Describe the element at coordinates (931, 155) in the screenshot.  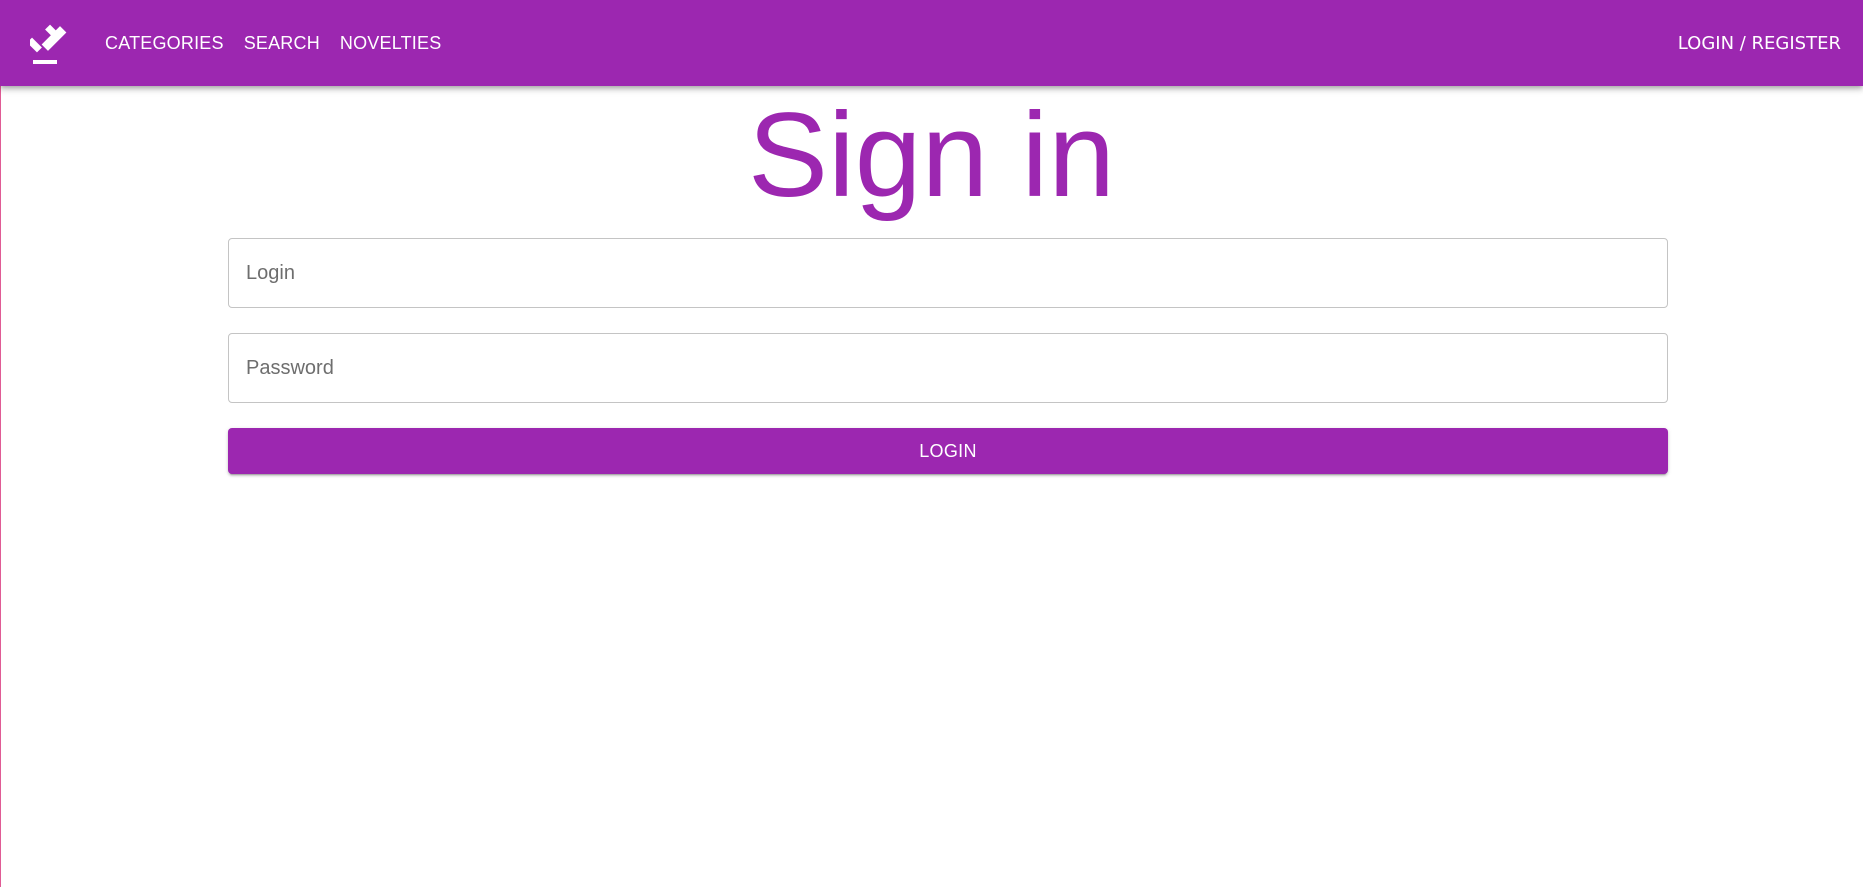
I see `page-title: Sign in` at that location.